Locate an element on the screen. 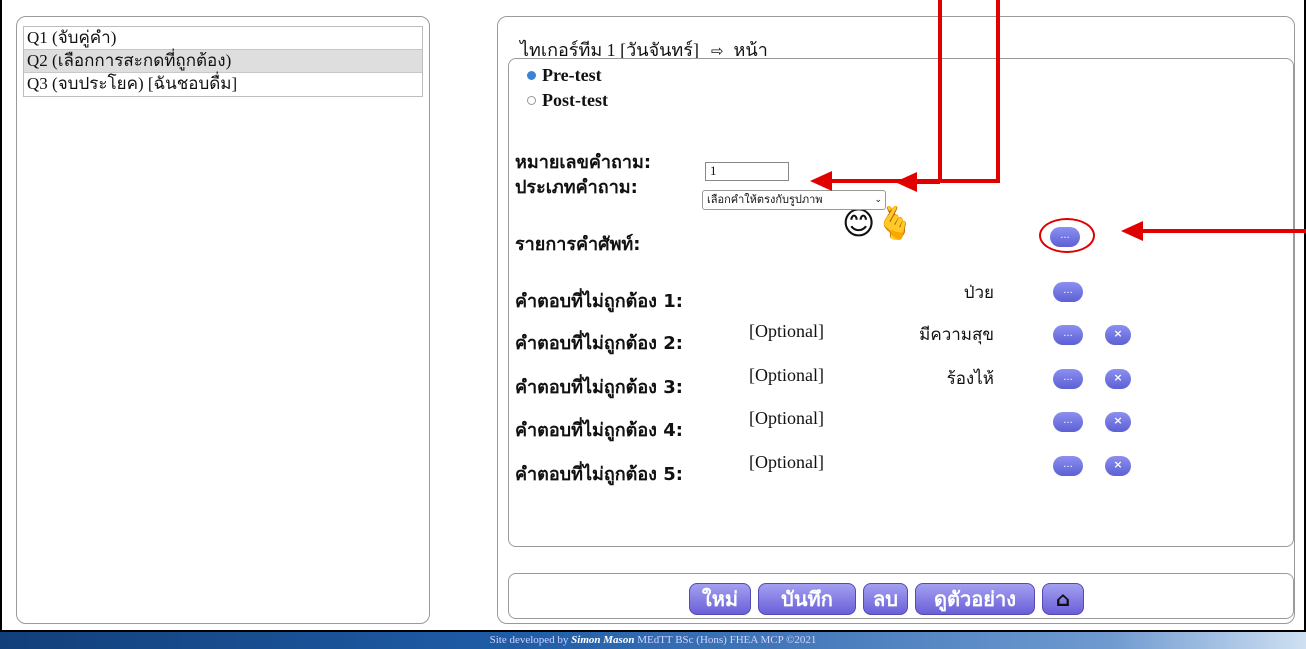 The image size is (1306, 649). wrong-answer-4-optional: [Optional] is located at coordinates (786, 418).